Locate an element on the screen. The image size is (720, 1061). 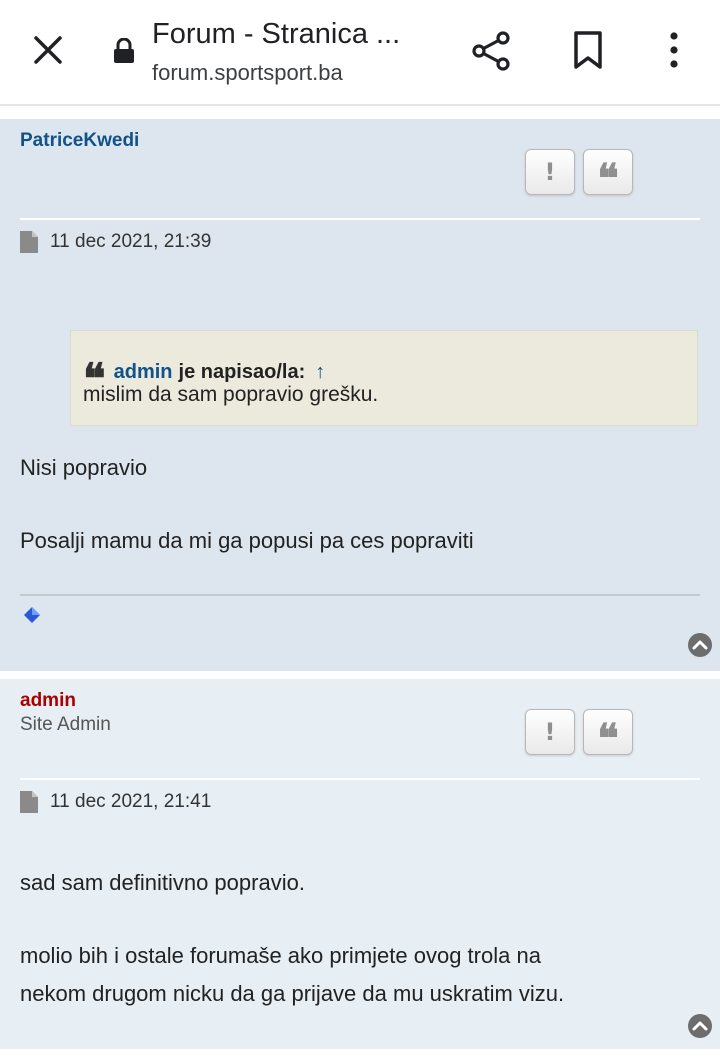
post-meta: 11 dec 2021, 21:39 is located at coordinates (115, 242).